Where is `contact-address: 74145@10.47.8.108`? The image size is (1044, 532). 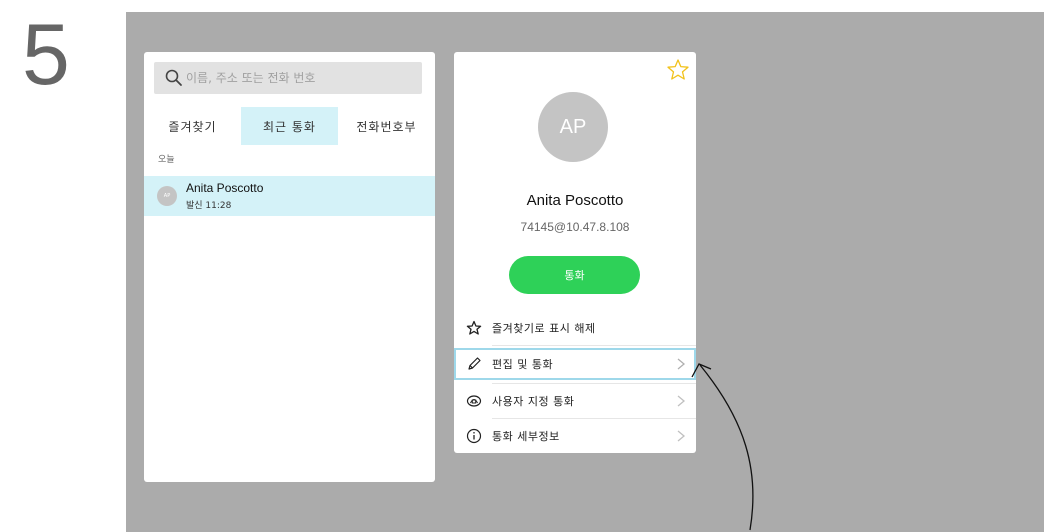 contact-address: 74145@10.47.8.108 is located at coordinates (575, 227).